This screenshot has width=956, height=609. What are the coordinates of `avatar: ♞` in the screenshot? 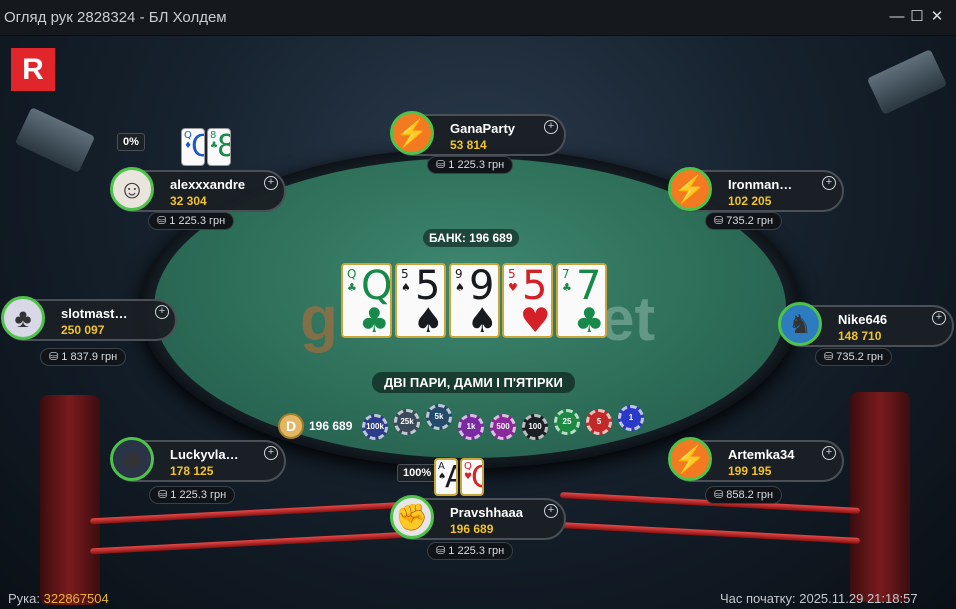 It's located at (800, 324).